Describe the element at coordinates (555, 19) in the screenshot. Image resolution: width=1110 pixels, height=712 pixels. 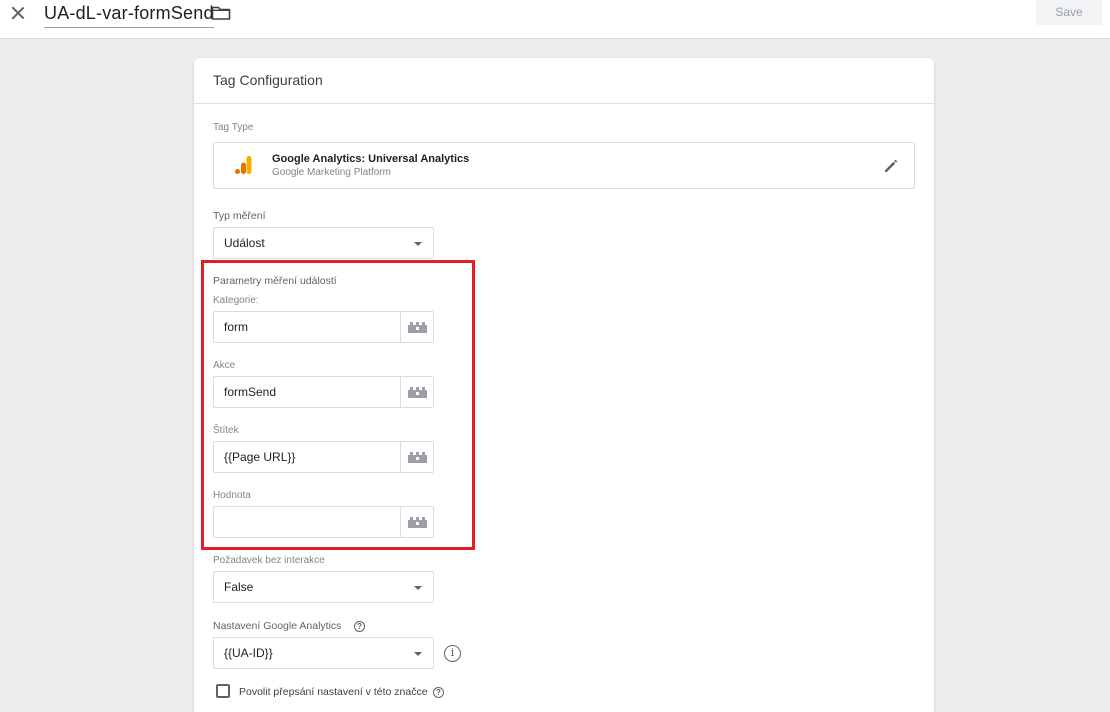
I see `top-bar: UA-dL-var-formSend Save` at that location.